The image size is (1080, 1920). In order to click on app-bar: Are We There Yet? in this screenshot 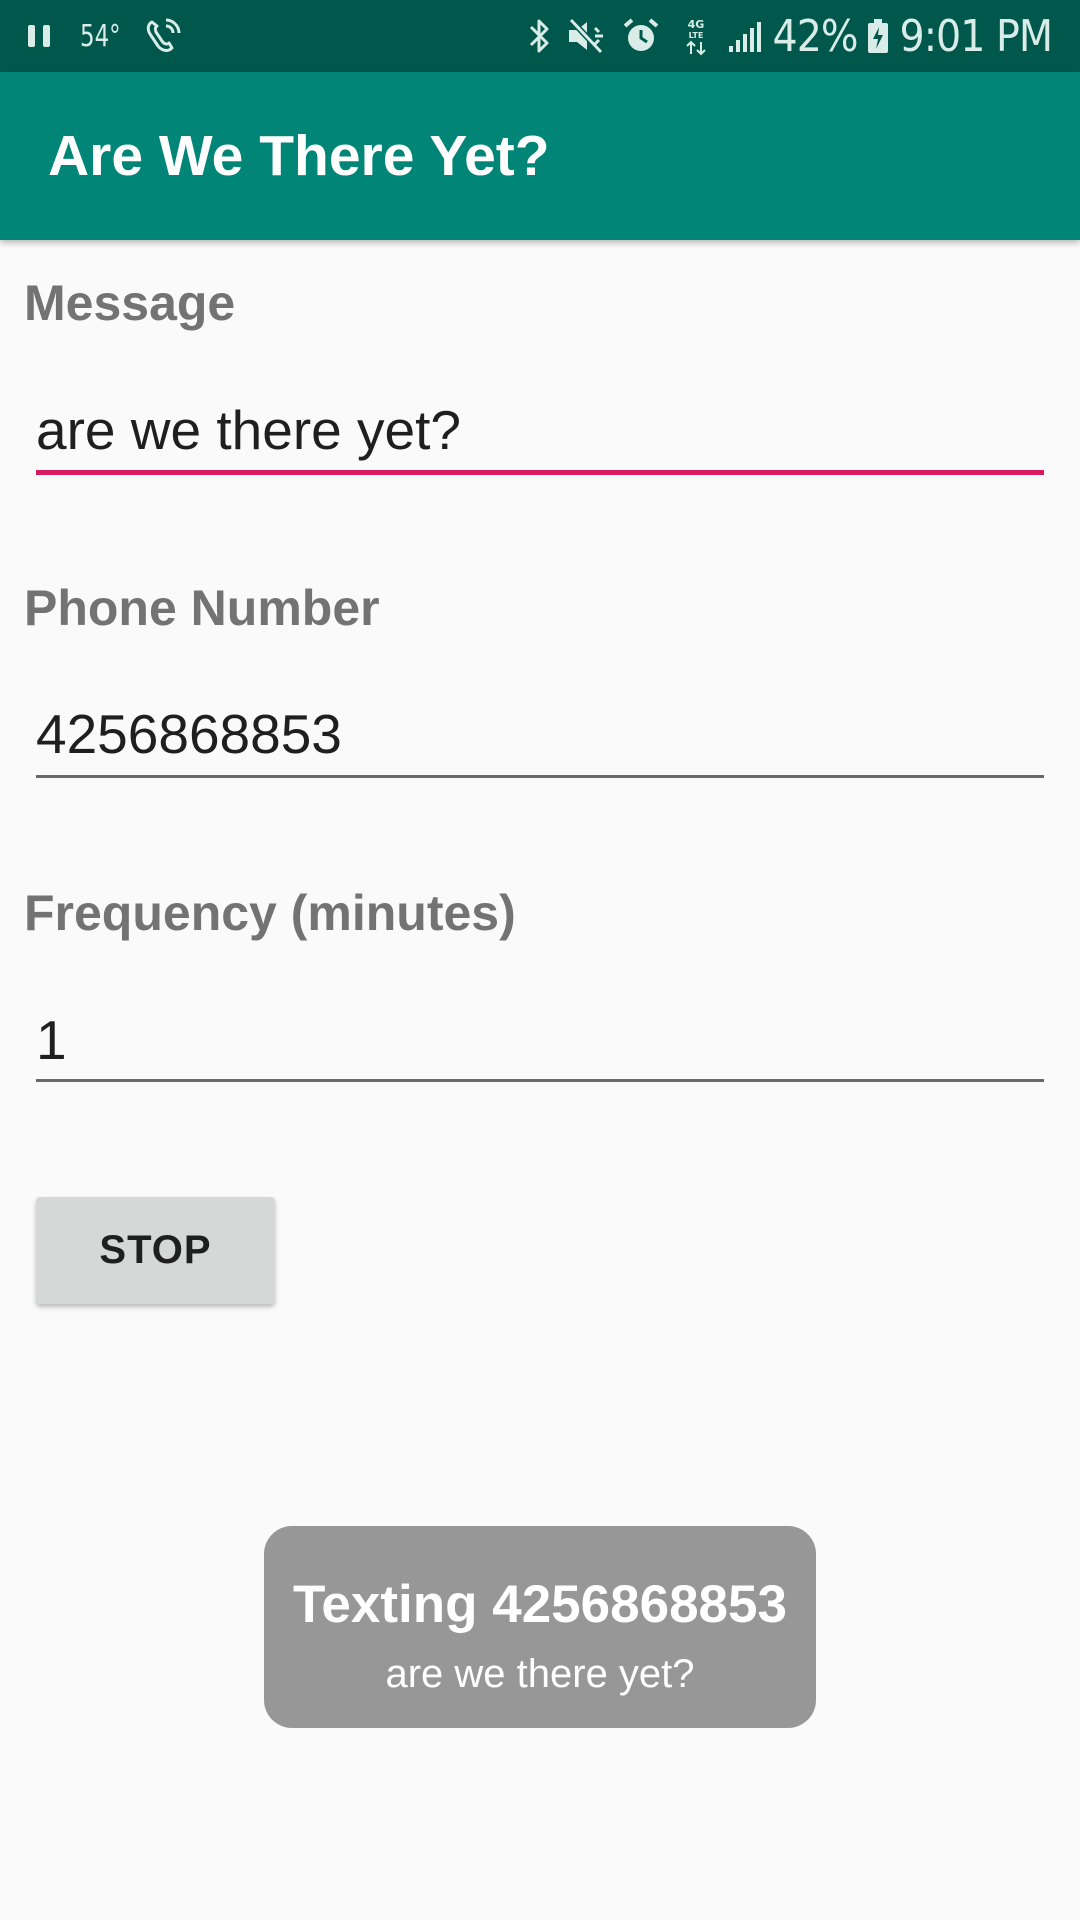, I will do `click(540, 156)`.